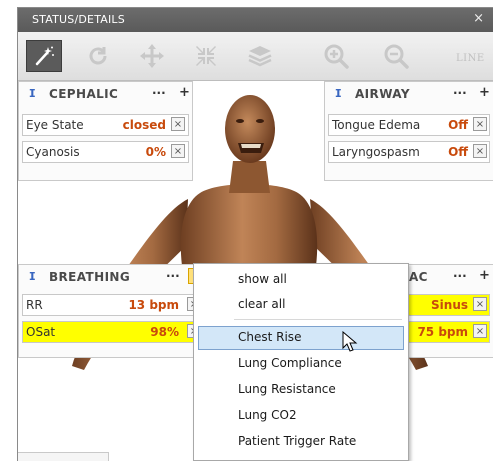  Describe the element at coordinates (418, 277) in the screenshot. I see `panel-title: AC` at that location.